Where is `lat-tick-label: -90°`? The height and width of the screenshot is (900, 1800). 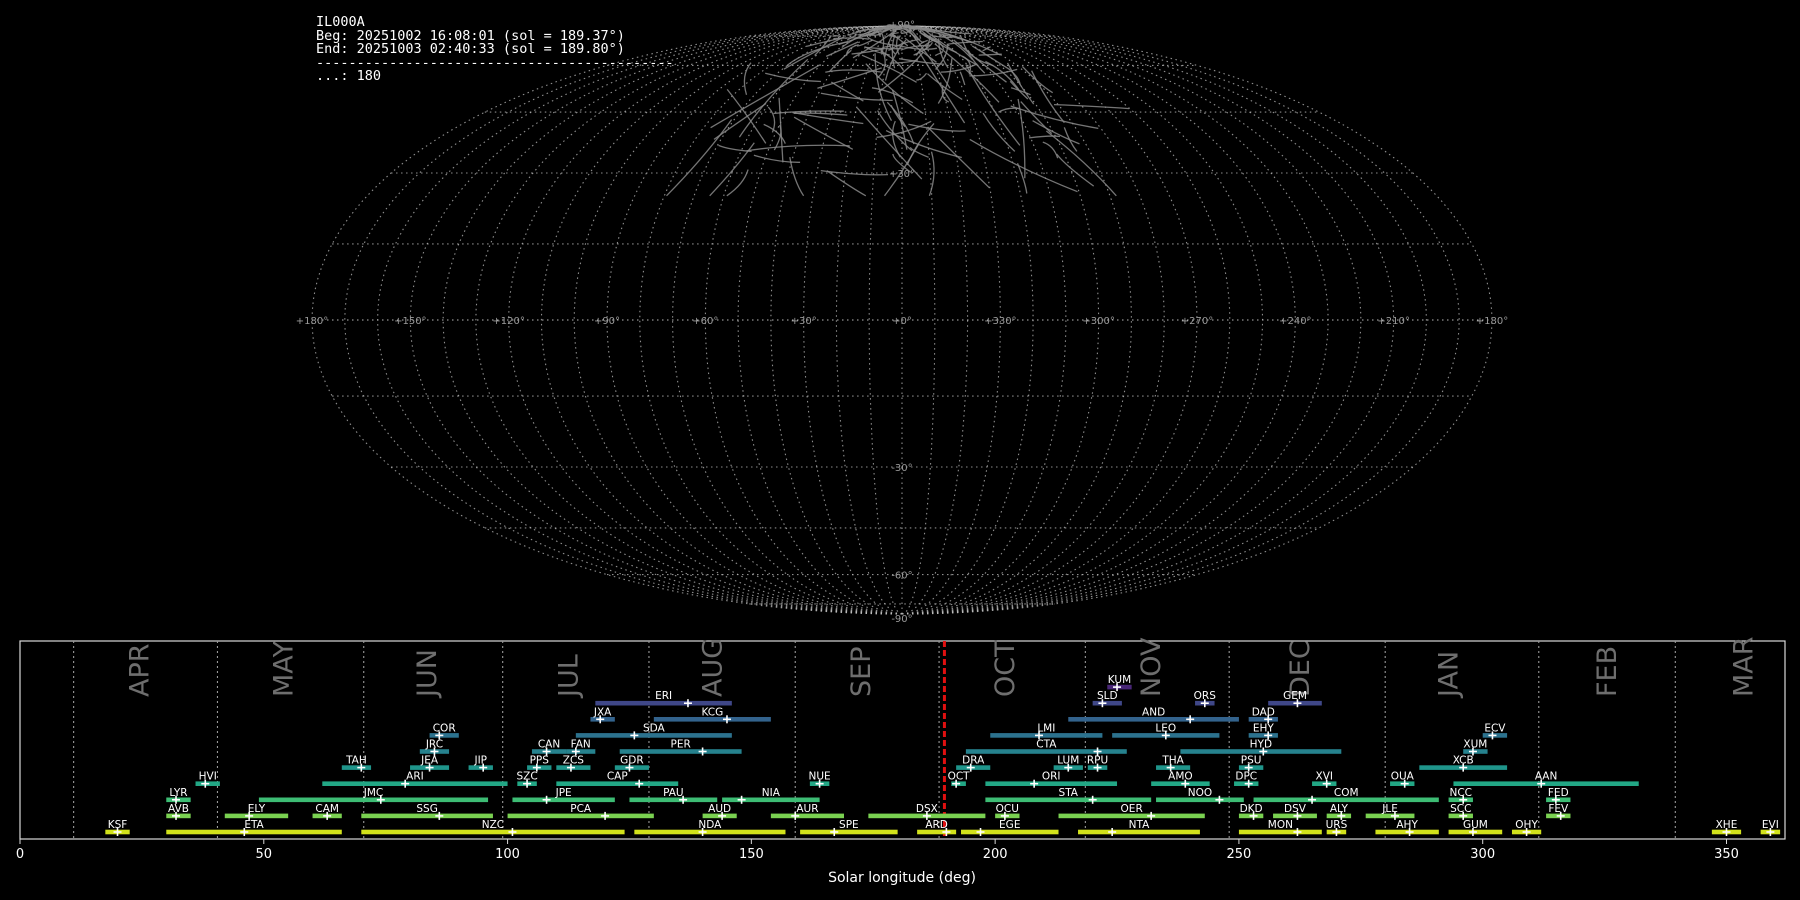 lat-tick-label: -90° is located at coordinates (901, 619).